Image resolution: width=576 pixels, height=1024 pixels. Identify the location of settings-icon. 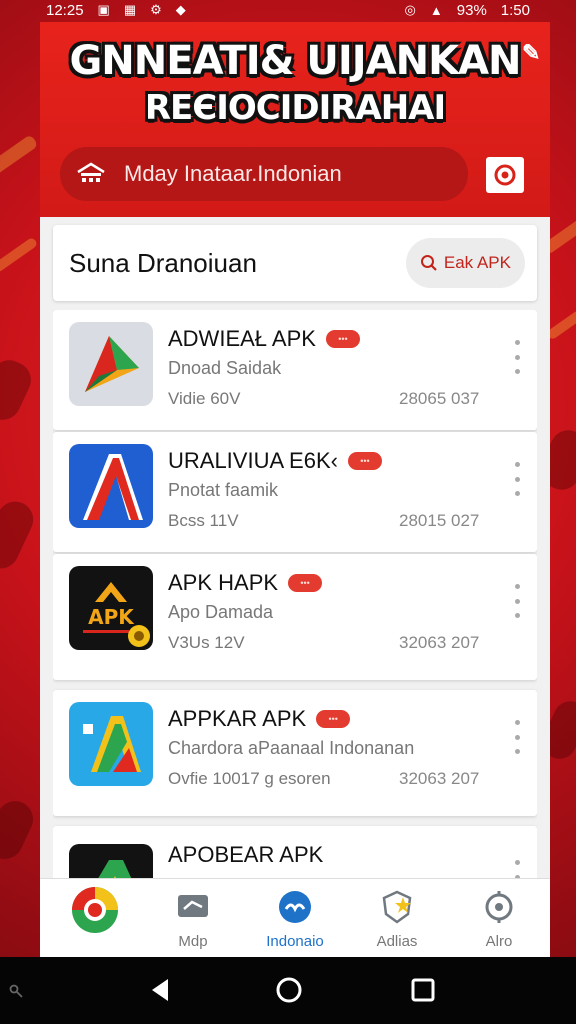
(499, 907).